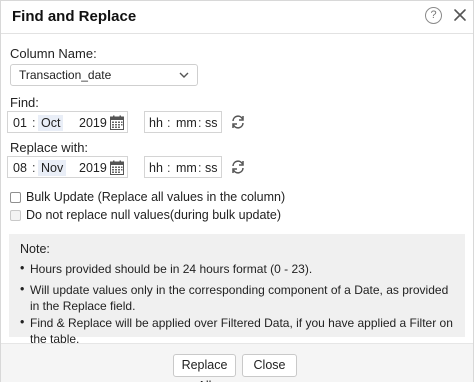 The image size is (474, 382). What do you see at coordinates (49, 147) in the screenshot?
I see `replace-with-label: Replace with:` at bounding box center [49, 147].